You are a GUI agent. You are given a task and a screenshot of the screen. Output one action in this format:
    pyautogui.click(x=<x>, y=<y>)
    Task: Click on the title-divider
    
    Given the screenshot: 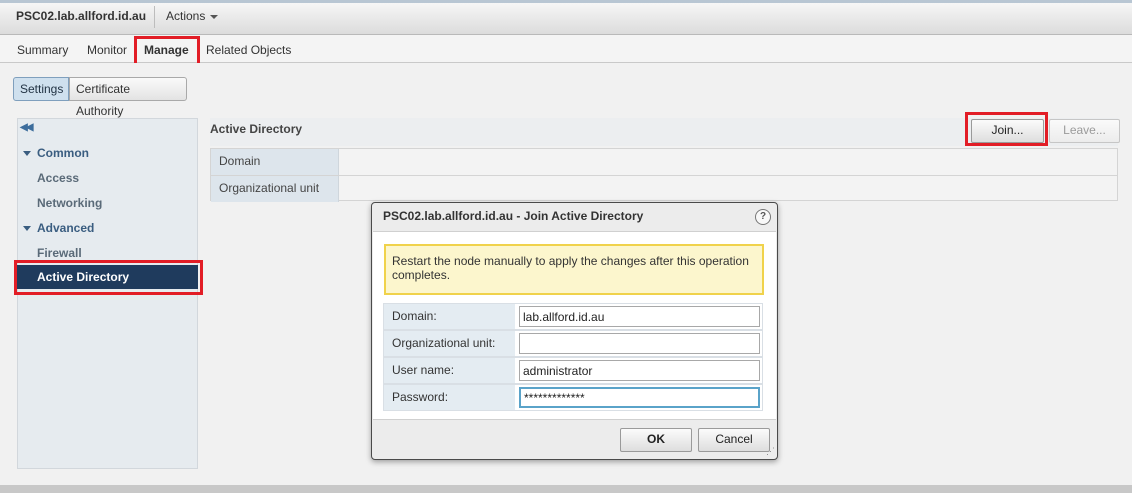 What is the action you would take?
    pyautogui.click(x=154, y=17)
    